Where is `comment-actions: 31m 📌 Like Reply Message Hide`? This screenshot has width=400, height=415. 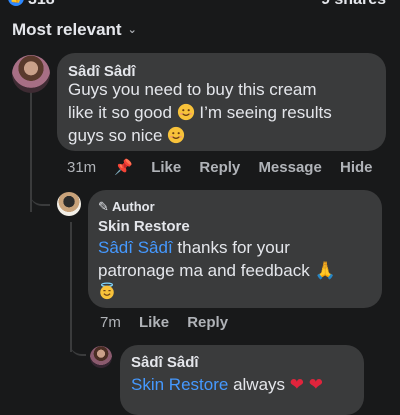 comment-actions: 31m 📌 Like Reply Message Hide is located at coordinates (220, 167).